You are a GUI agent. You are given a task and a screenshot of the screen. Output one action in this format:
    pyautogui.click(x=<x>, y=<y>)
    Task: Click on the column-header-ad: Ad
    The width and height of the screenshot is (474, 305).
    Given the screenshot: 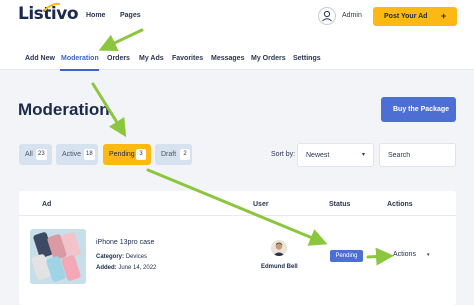 What is the action you would take?
    pyautogui.click(x=47, y=204)
    